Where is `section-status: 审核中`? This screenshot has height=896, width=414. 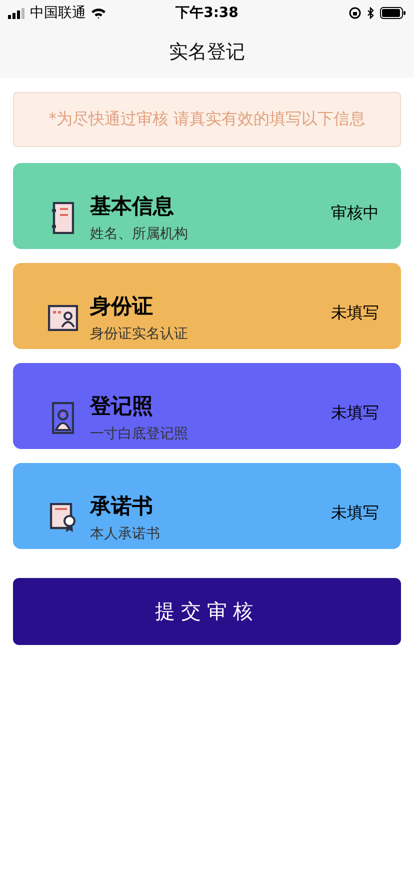
section-status: 审核中 is located at coordinates (355, 213).